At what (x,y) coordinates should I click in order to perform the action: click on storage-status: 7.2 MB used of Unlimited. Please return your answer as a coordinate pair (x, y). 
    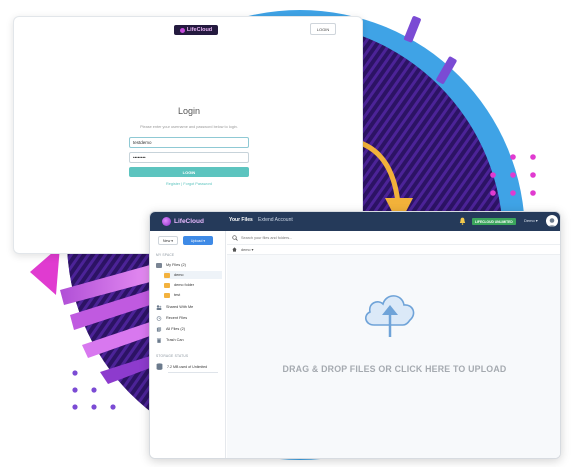
    Looking at the image, I should click on (189, 366).